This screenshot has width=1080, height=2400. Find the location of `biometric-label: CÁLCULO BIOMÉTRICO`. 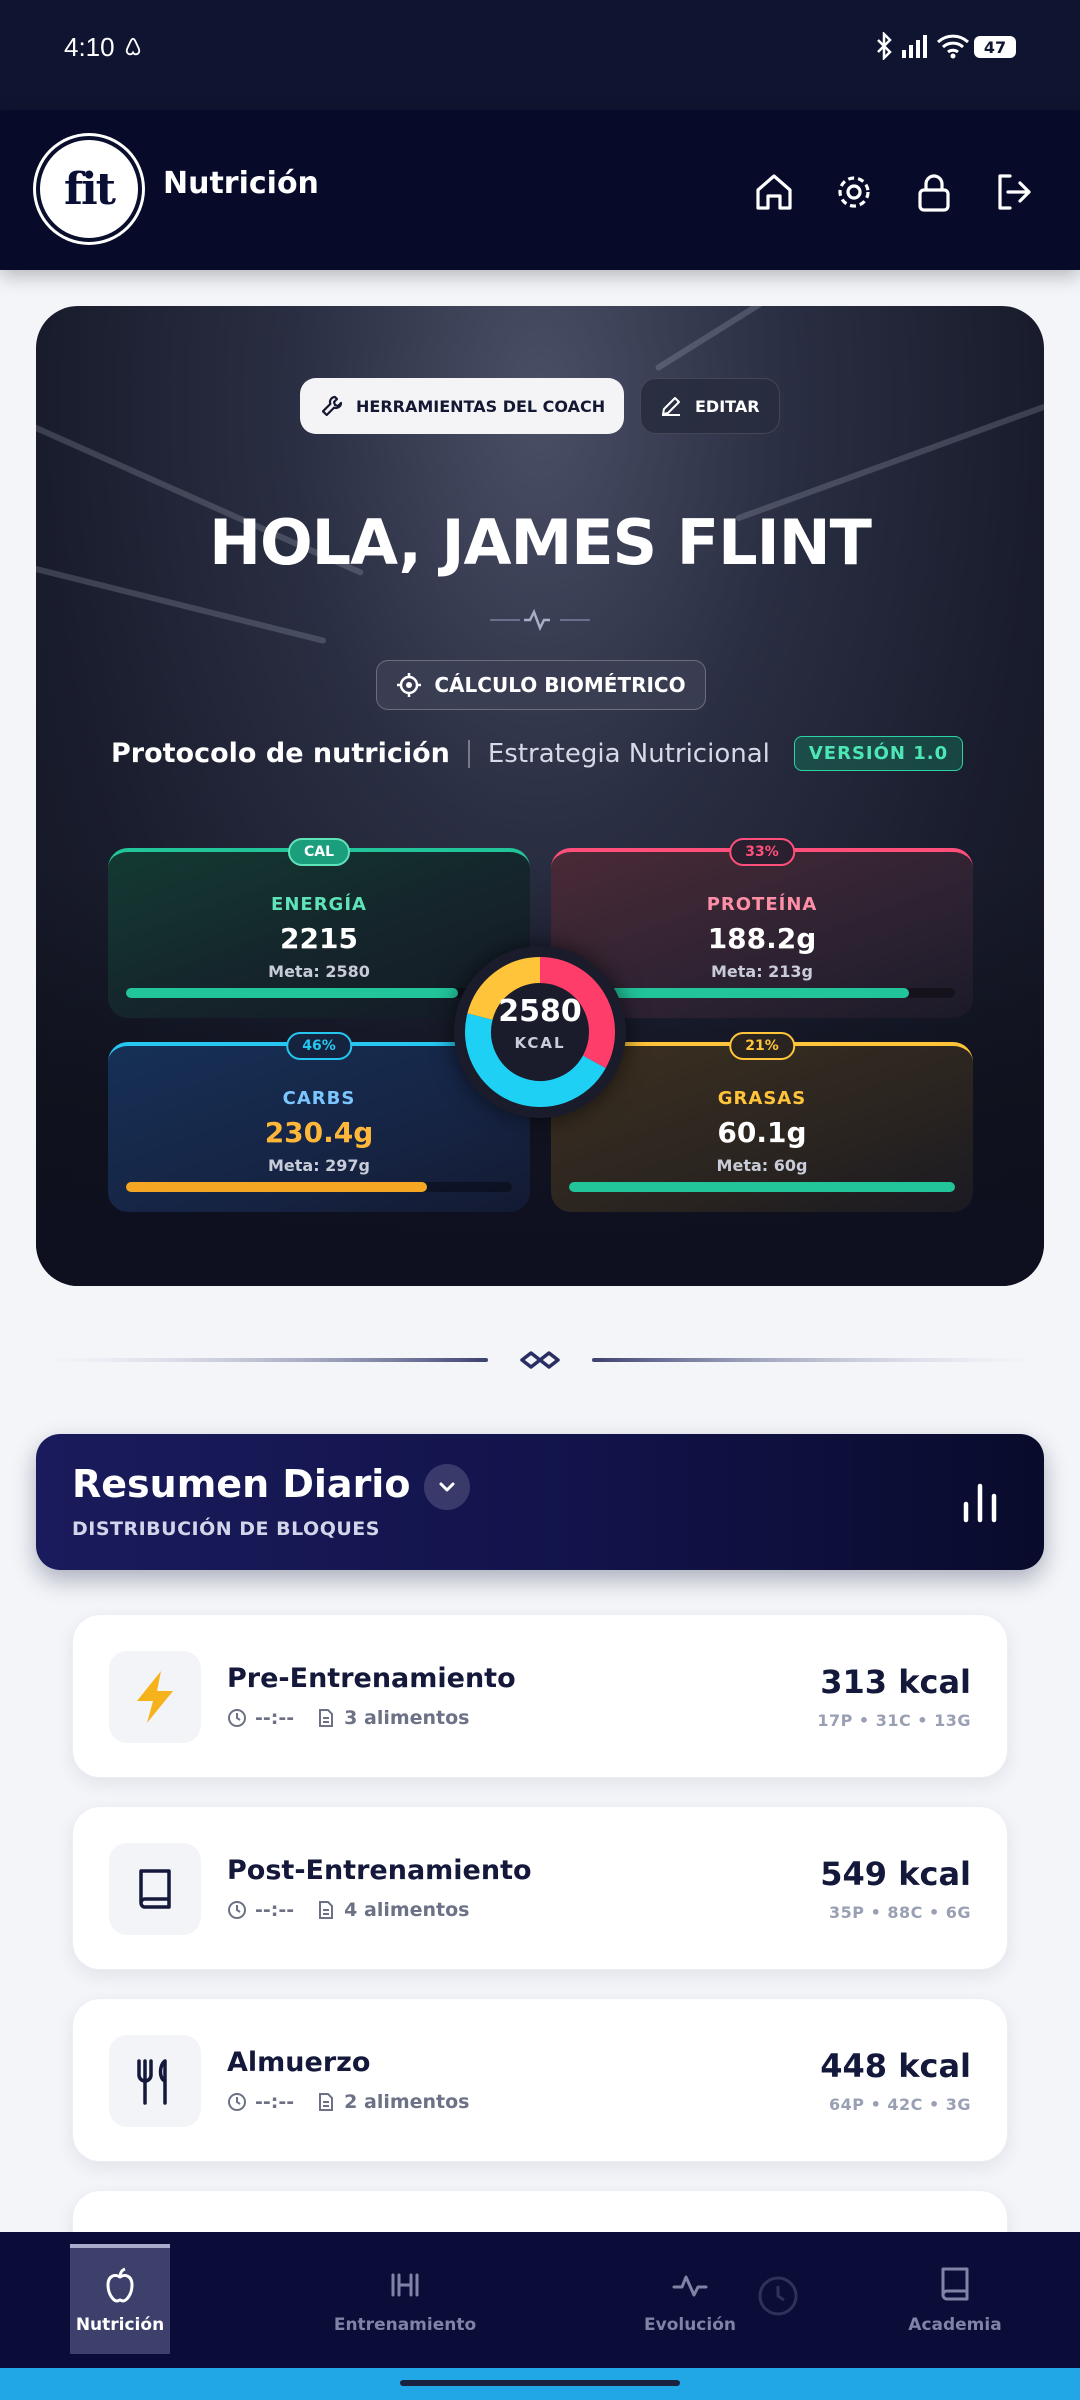

biometric-label: CÁLCULO BIOMÉTRICO is located at coordinates (560, 685).